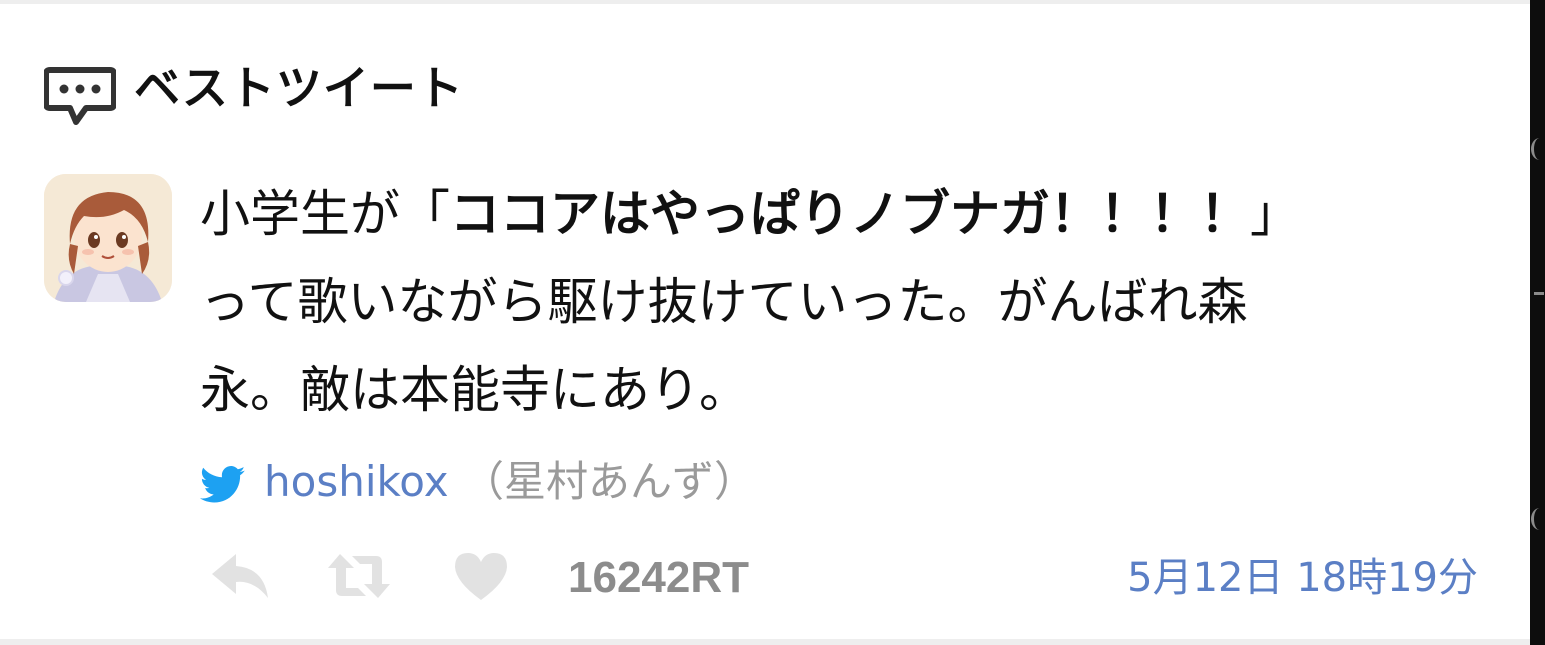  I want to click on speech-bubble-icon, so click(80, 96).